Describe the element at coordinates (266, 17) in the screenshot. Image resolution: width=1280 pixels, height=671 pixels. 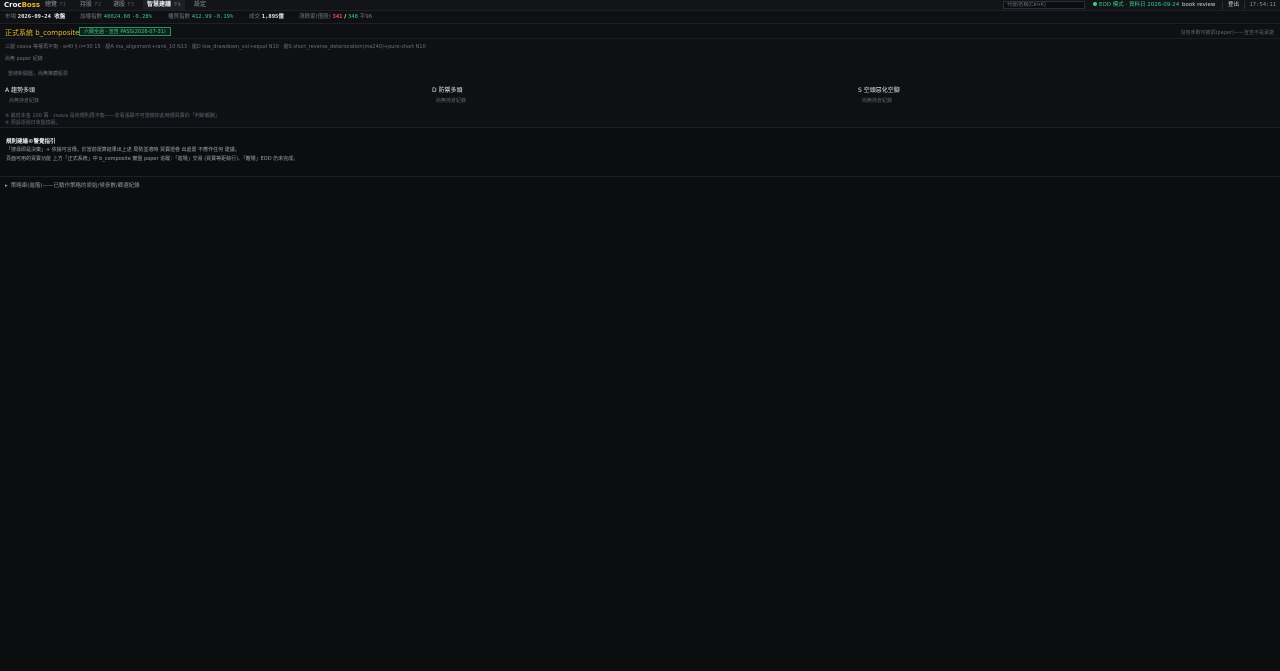
I see `market-volume: 成交 1,895億` at that location.